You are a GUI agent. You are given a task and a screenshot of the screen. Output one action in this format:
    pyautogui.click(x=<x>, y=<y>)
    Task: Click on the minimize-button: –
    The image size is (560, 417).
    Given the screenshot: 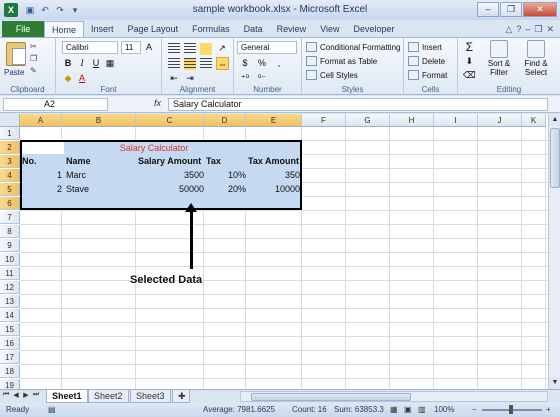 What is the action you would take?
    pyautogui.click(x=488, y=9)
    